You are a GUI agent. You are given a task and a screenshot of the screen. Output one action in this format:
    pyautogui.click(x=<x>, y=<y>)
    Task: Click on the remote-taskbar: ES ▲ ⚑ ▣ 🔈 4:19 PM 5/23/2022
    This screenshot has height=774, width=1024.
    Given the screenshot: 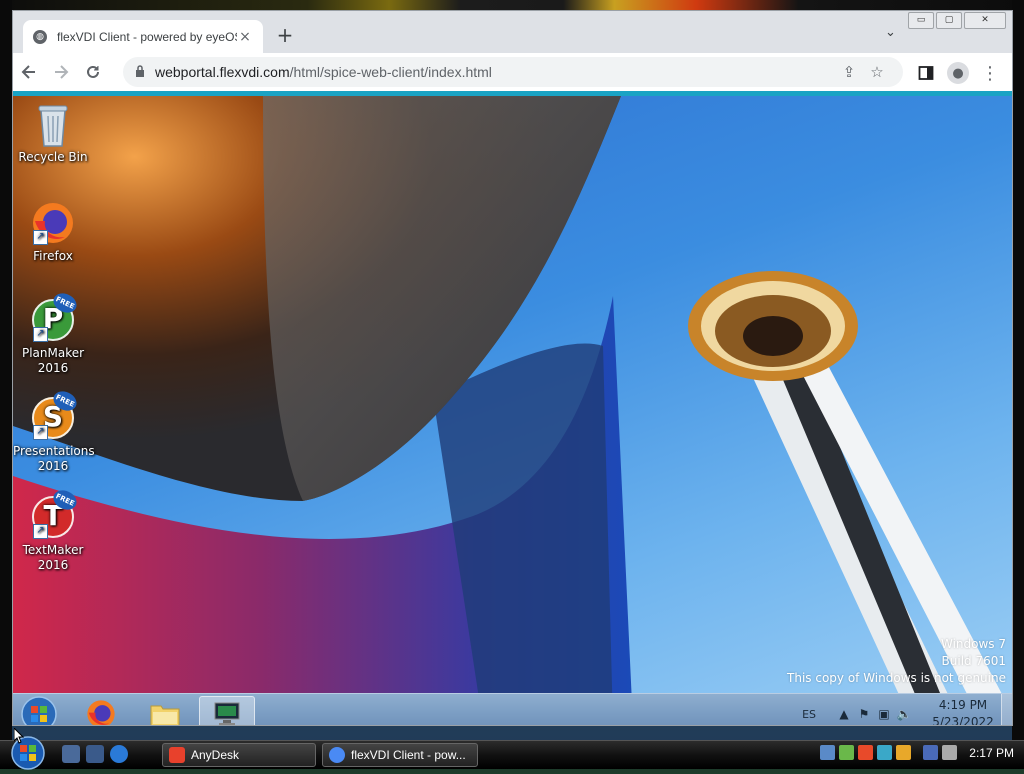 What is the action you would take?
    pyautogui.click(x=512, y=709)
    